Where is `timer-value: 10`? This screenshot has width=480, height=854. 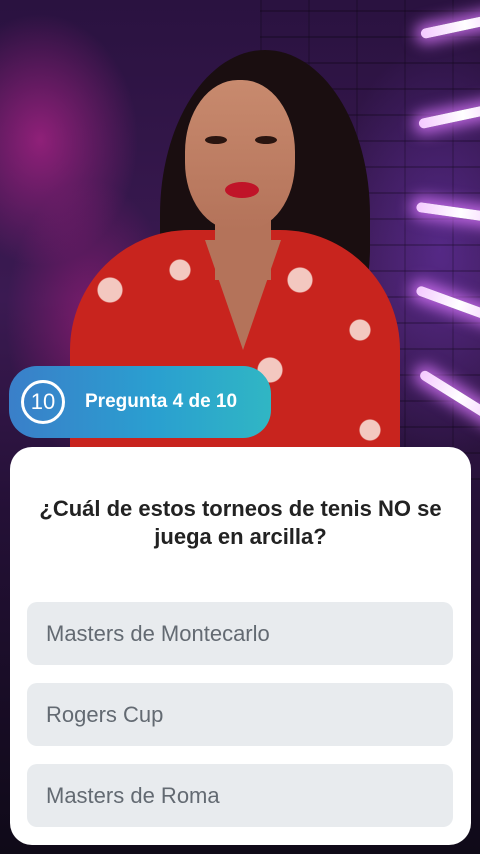
timer-value: 10 is located at coordinates (43, 401).